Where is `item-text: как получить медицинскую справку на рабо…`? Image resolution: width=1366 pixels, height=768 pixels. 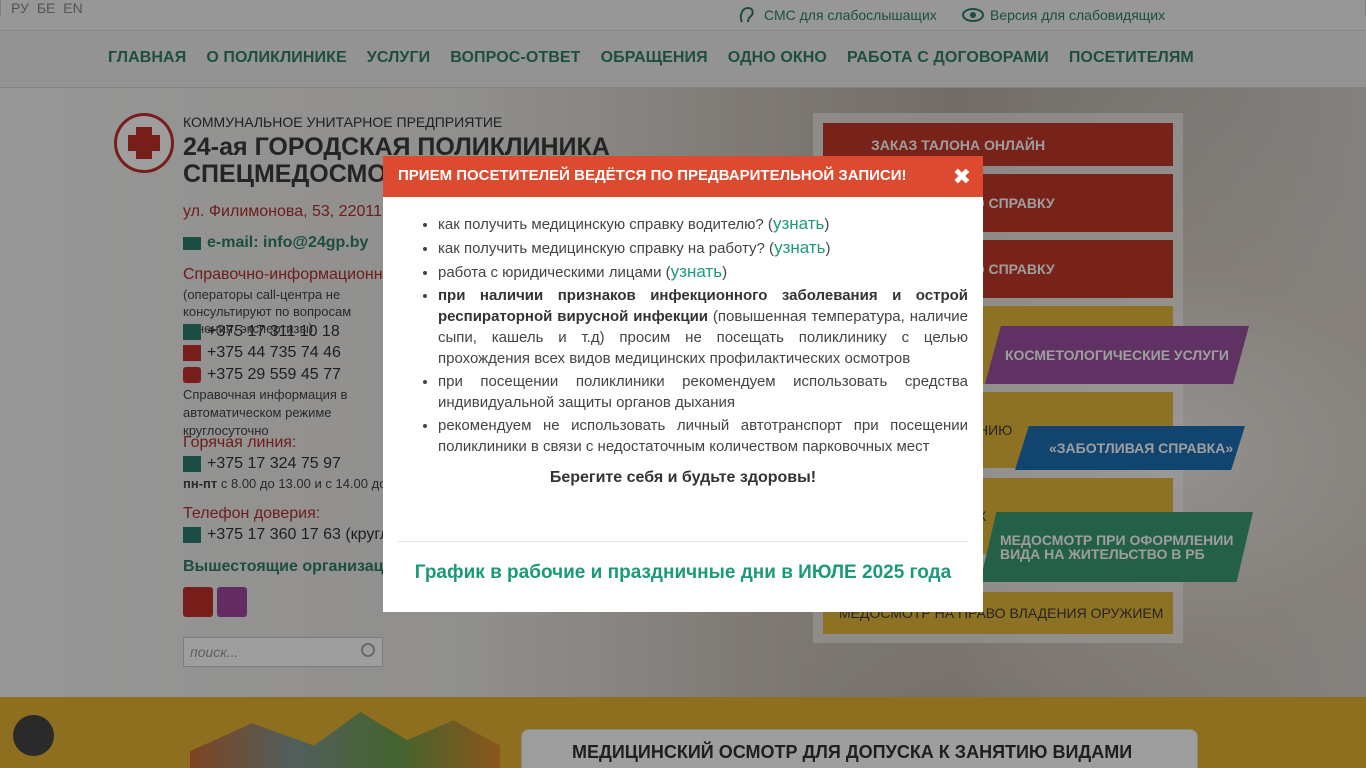
item-text: как получить медицинскую справку на рабо… is located at coordinates (606, 248).